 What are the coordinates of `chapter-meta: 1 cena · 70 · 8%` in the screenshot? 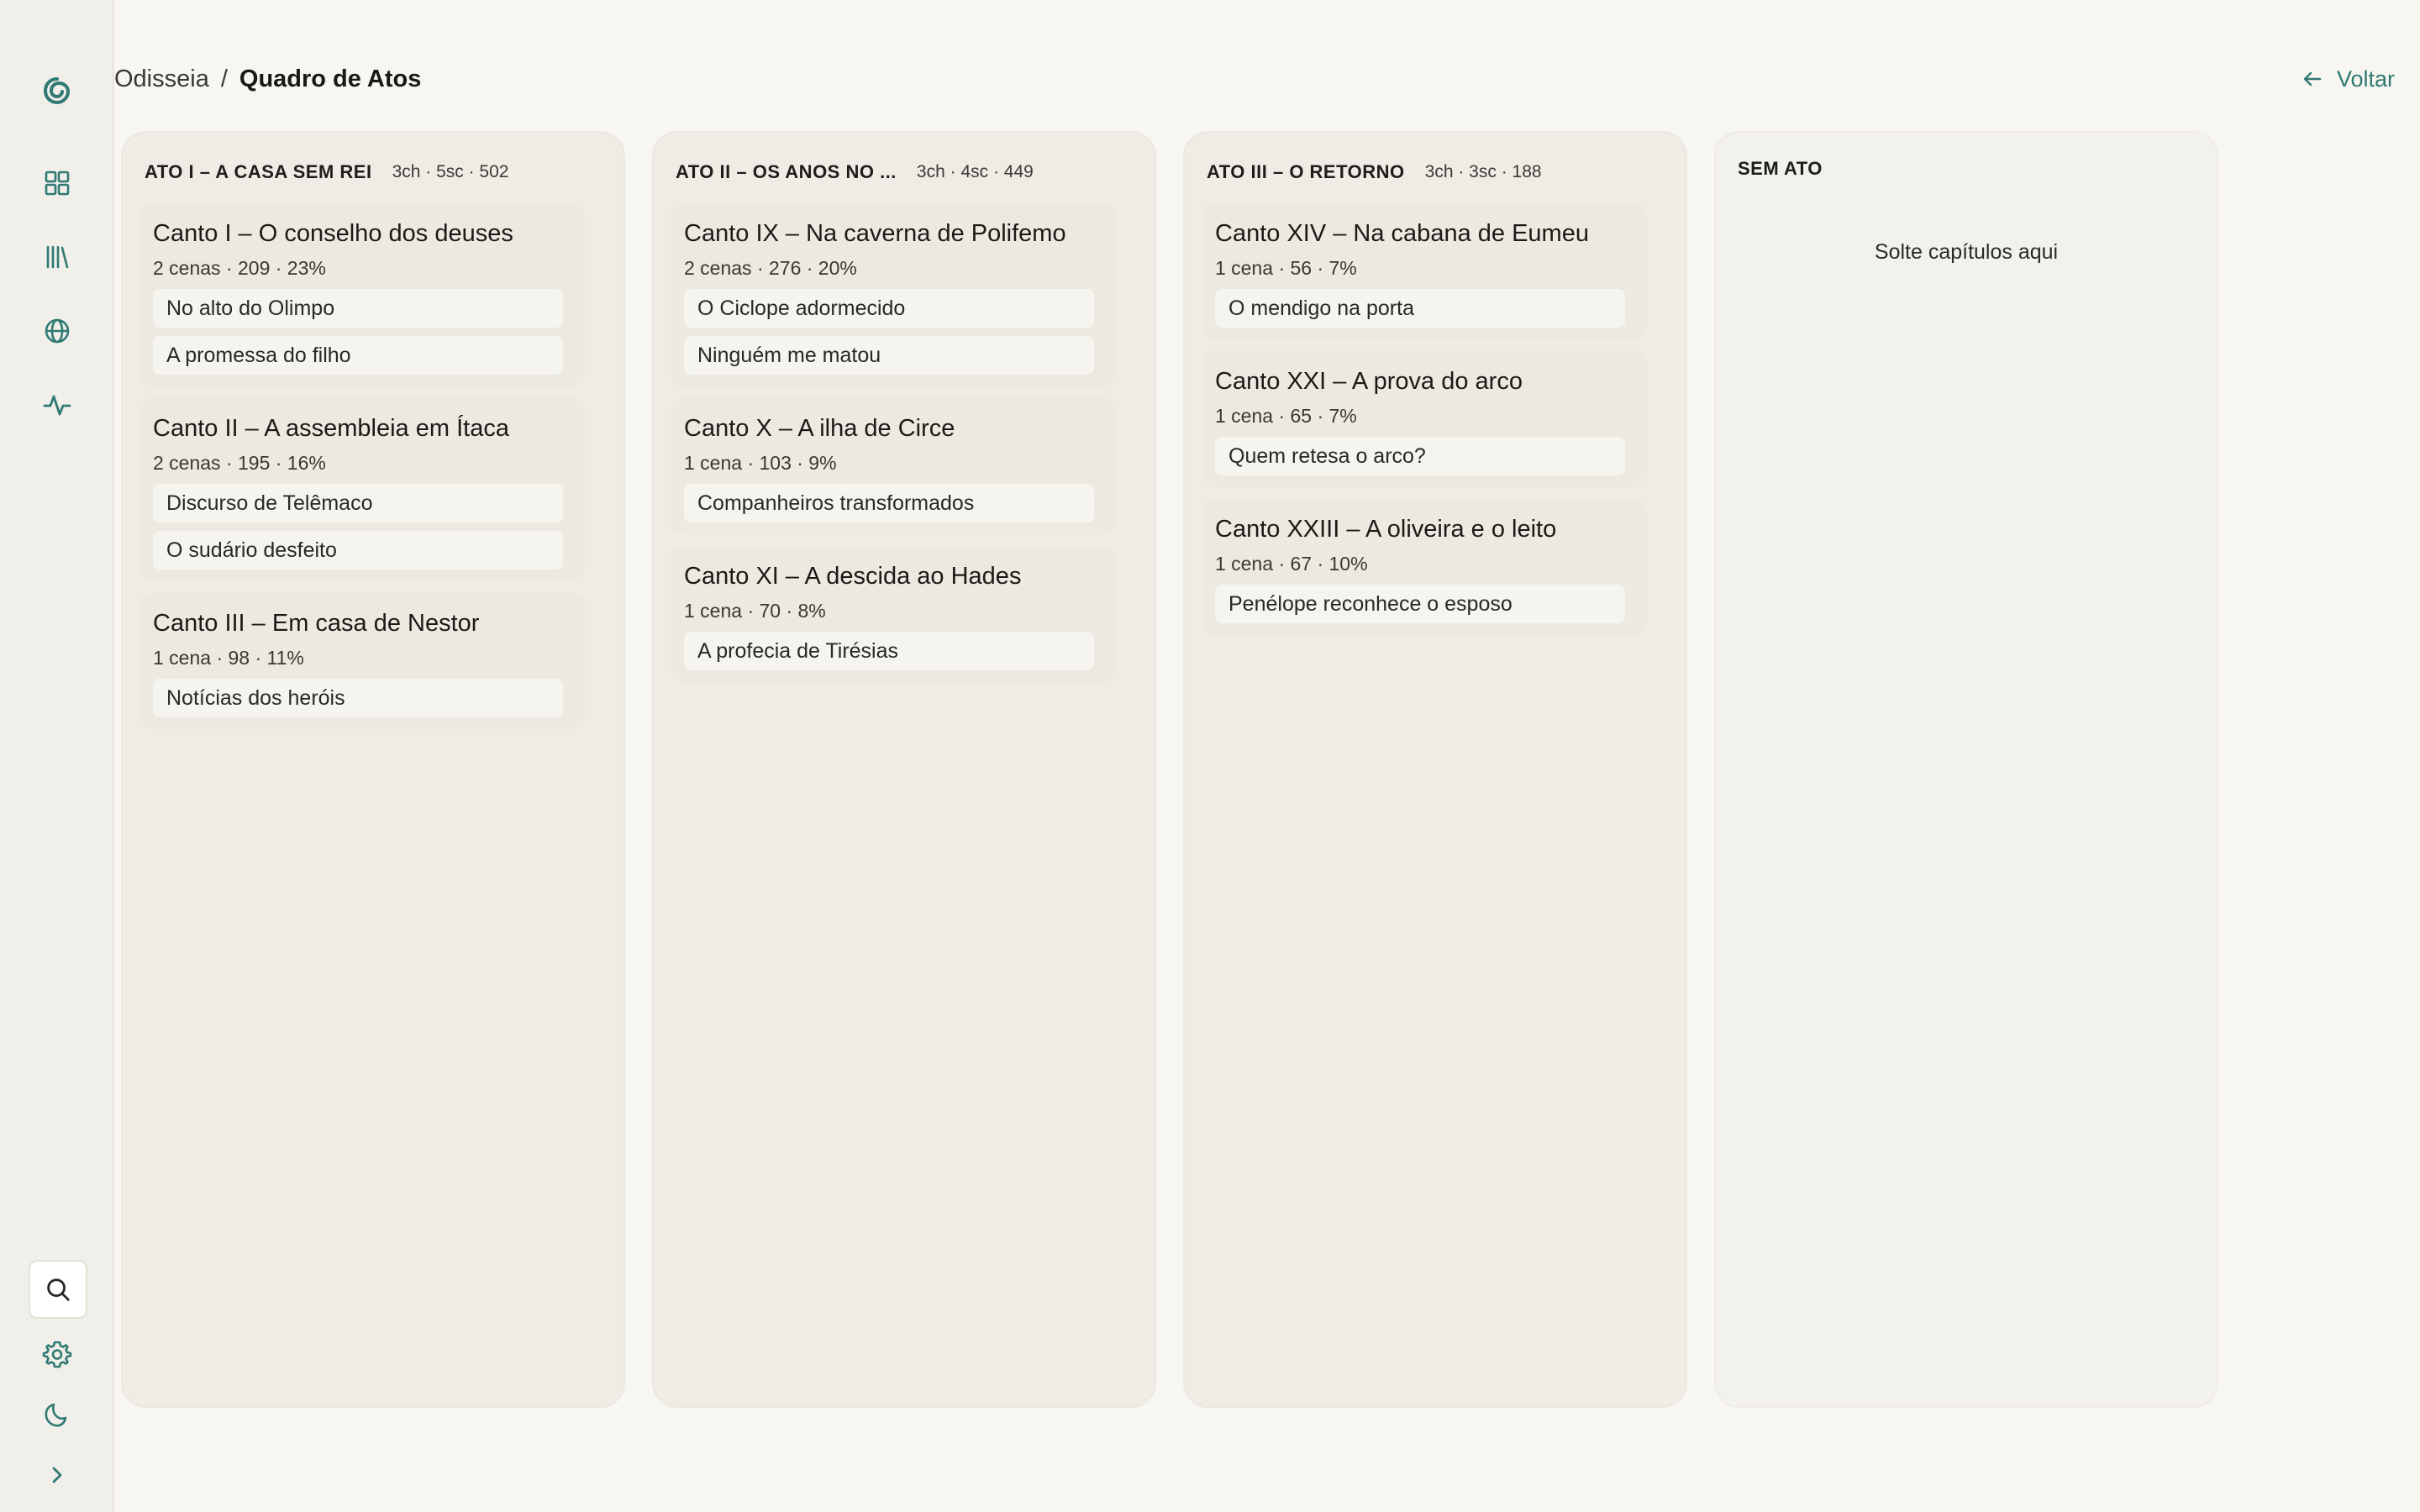 It's located at (755, 611).